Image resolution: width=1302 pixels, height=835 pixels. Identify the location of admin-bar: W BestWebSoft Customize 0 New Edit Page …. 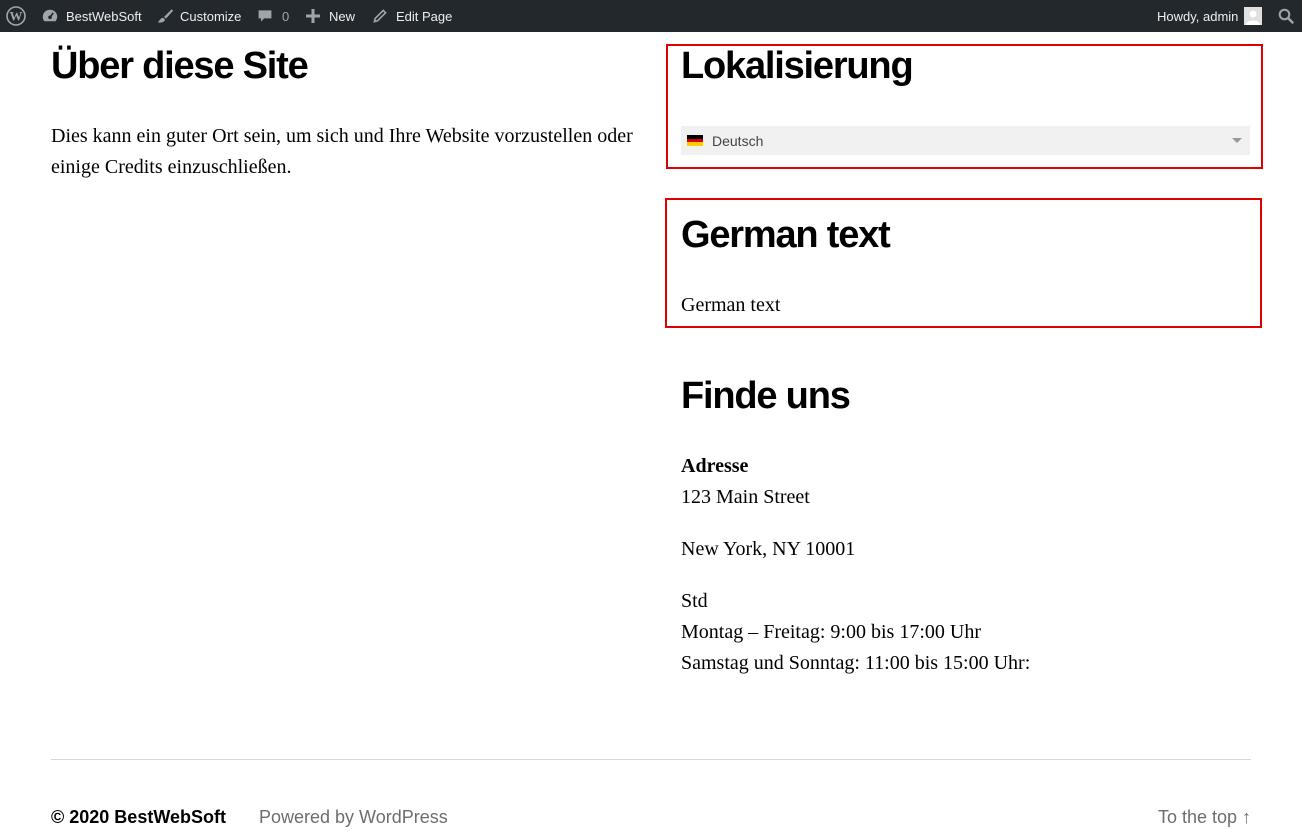
(651, 16).